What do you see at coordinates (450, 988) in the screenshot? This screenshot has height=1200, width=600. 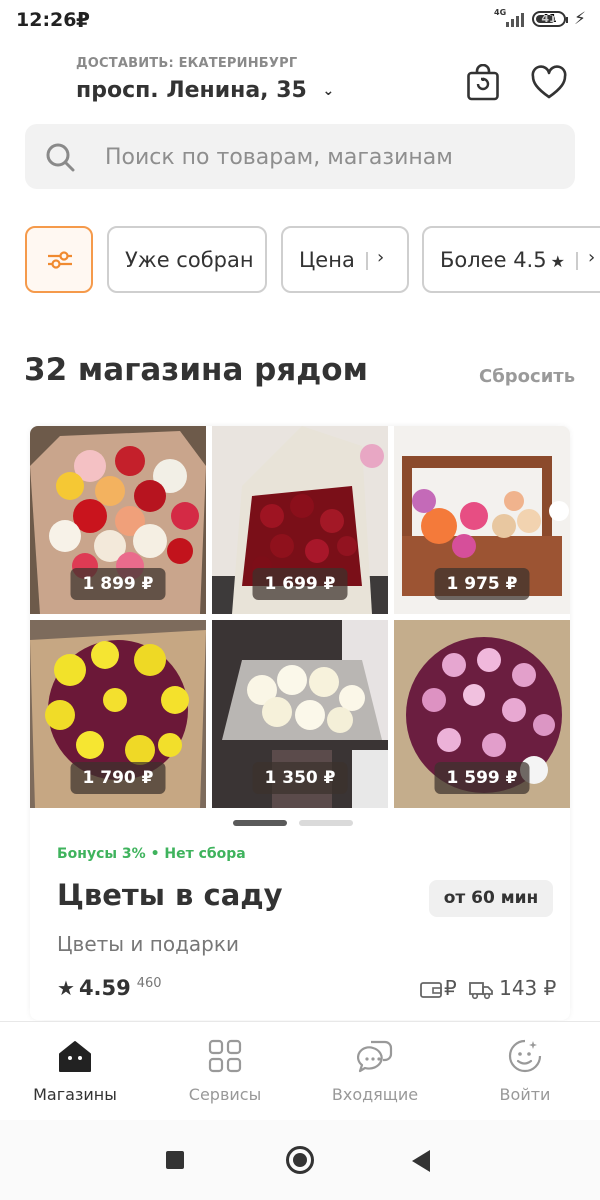 I see `payment-currency: ₽` at bounding box center [450, 988].